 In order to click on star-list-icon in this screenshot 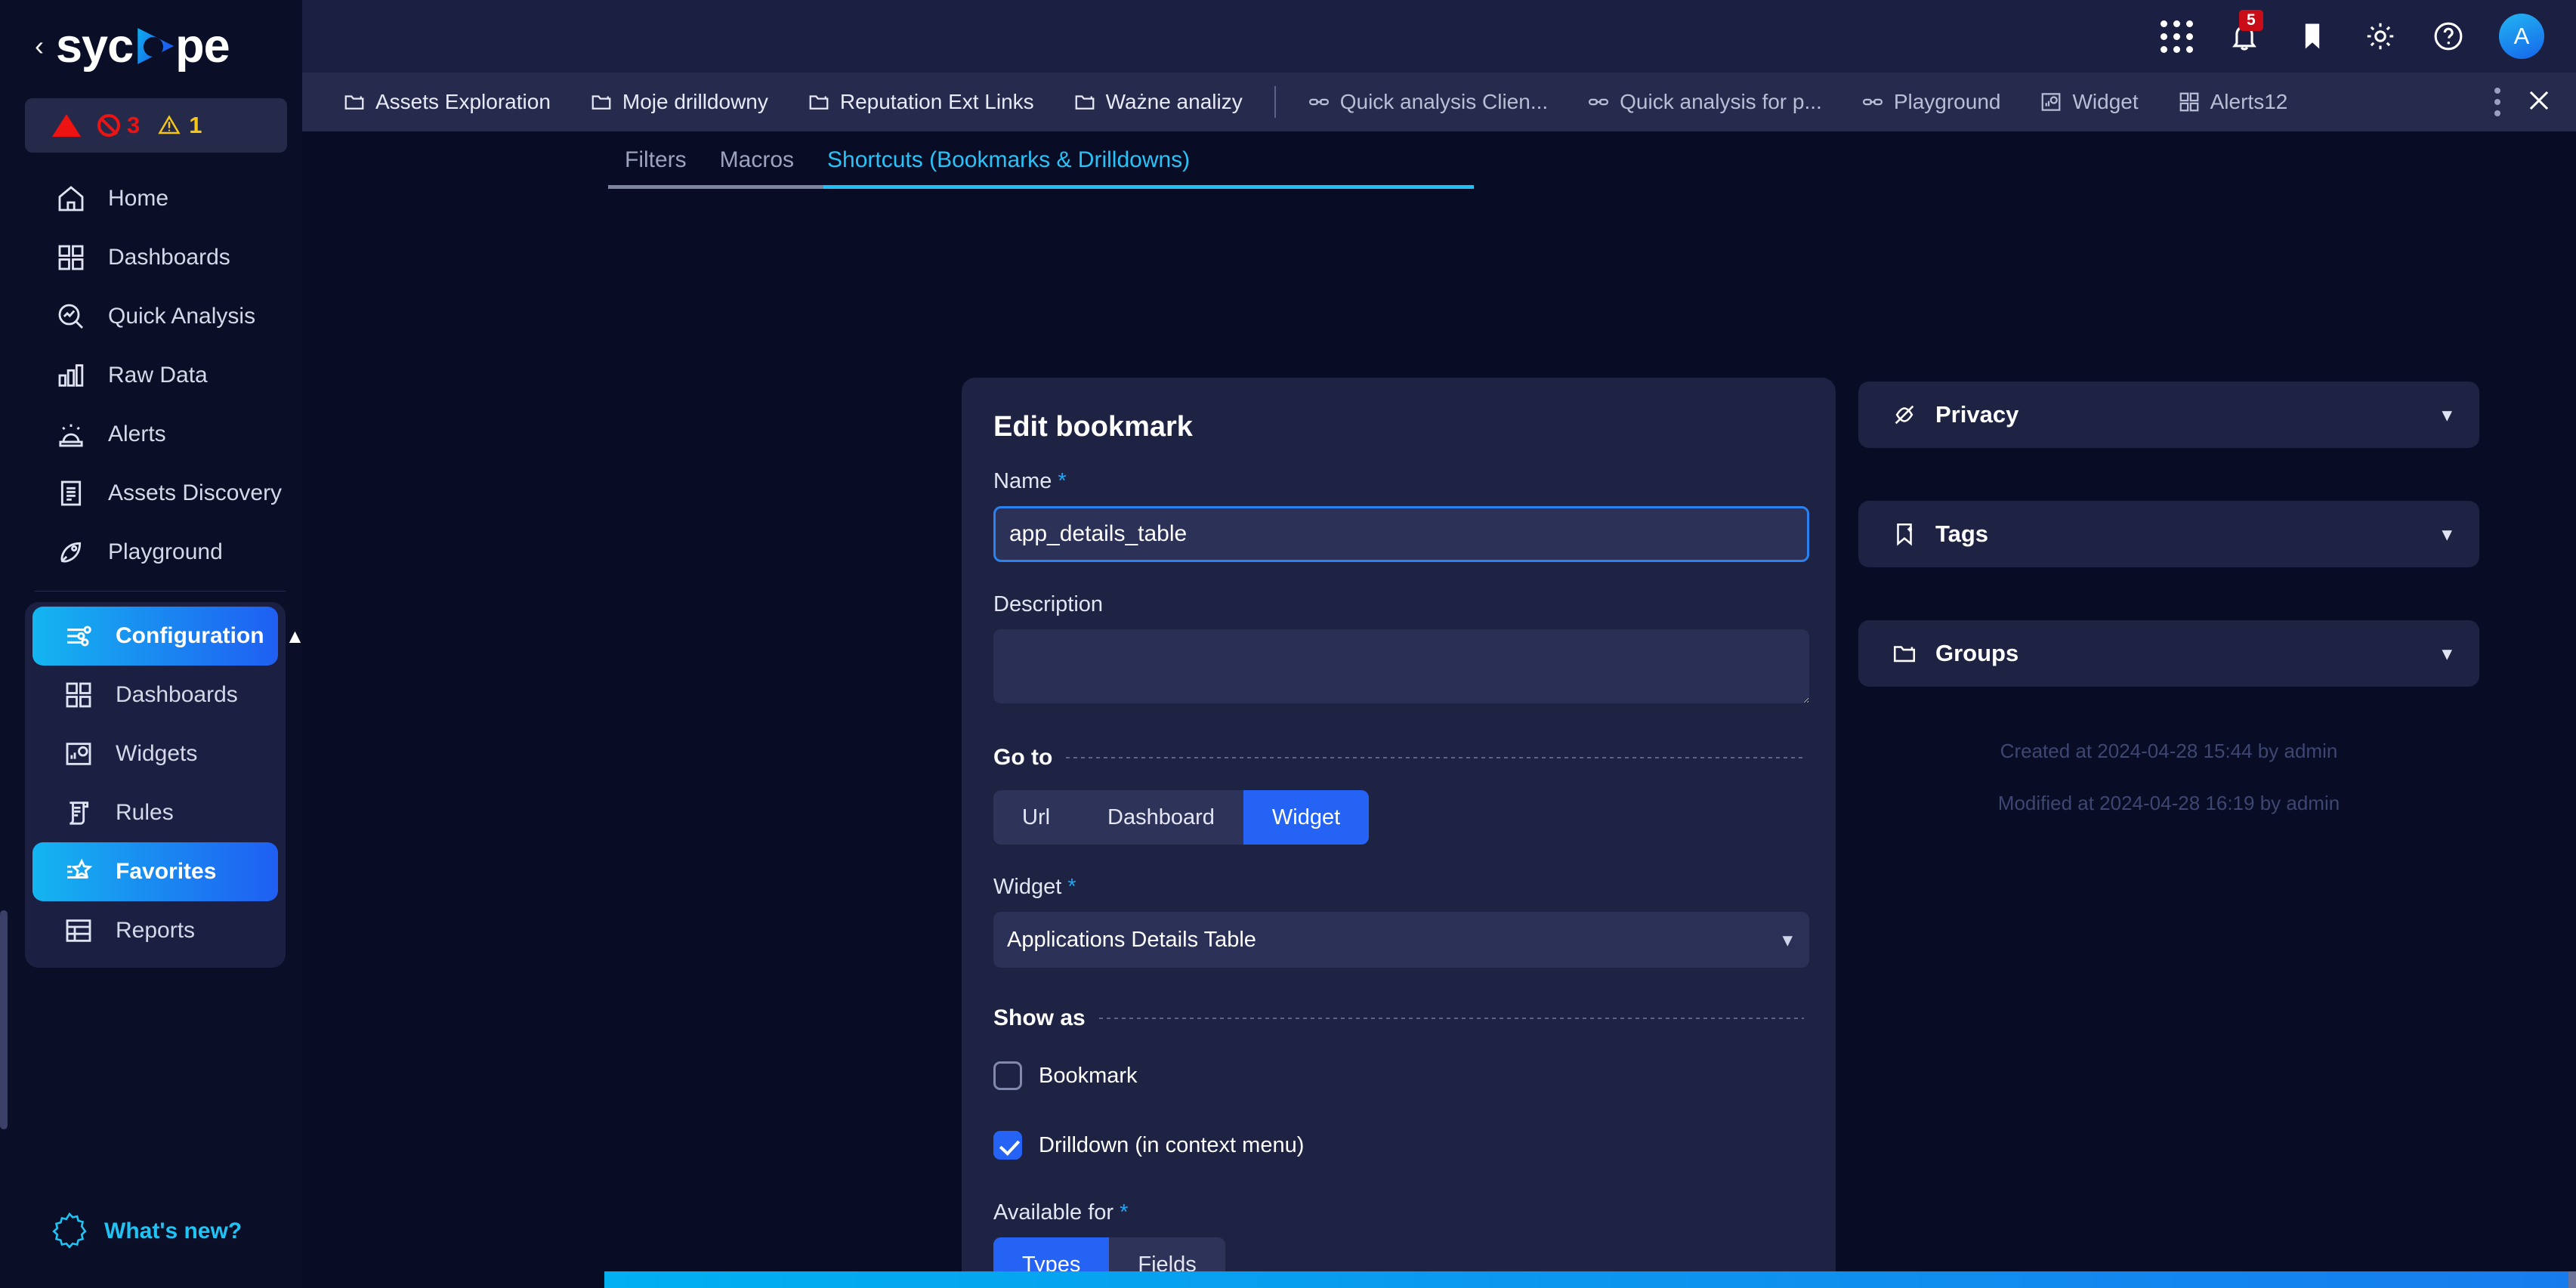, I will do `click(78, 872)`.